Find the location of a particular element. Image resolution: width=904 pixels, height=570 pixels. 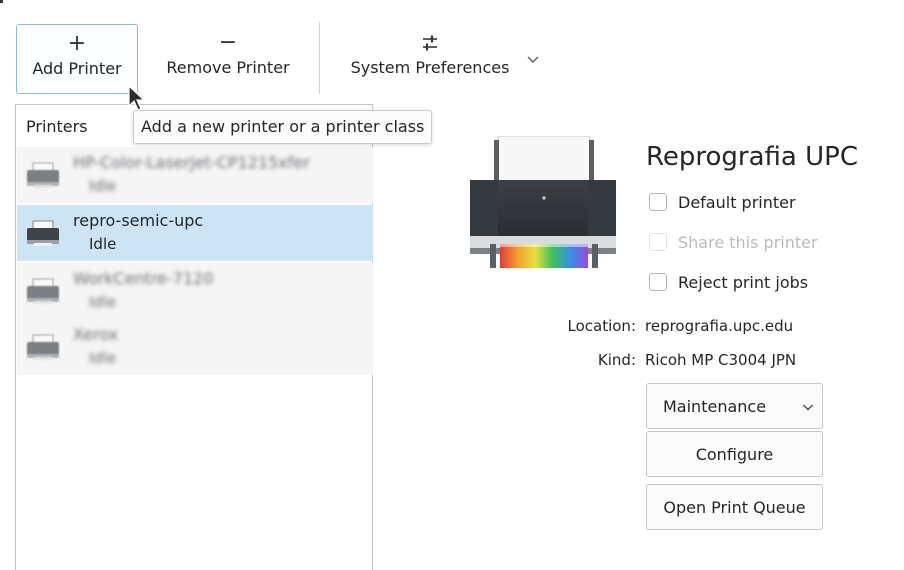

list-item: WorkCentre-7120 Idle is located at coordinates (195, 291).